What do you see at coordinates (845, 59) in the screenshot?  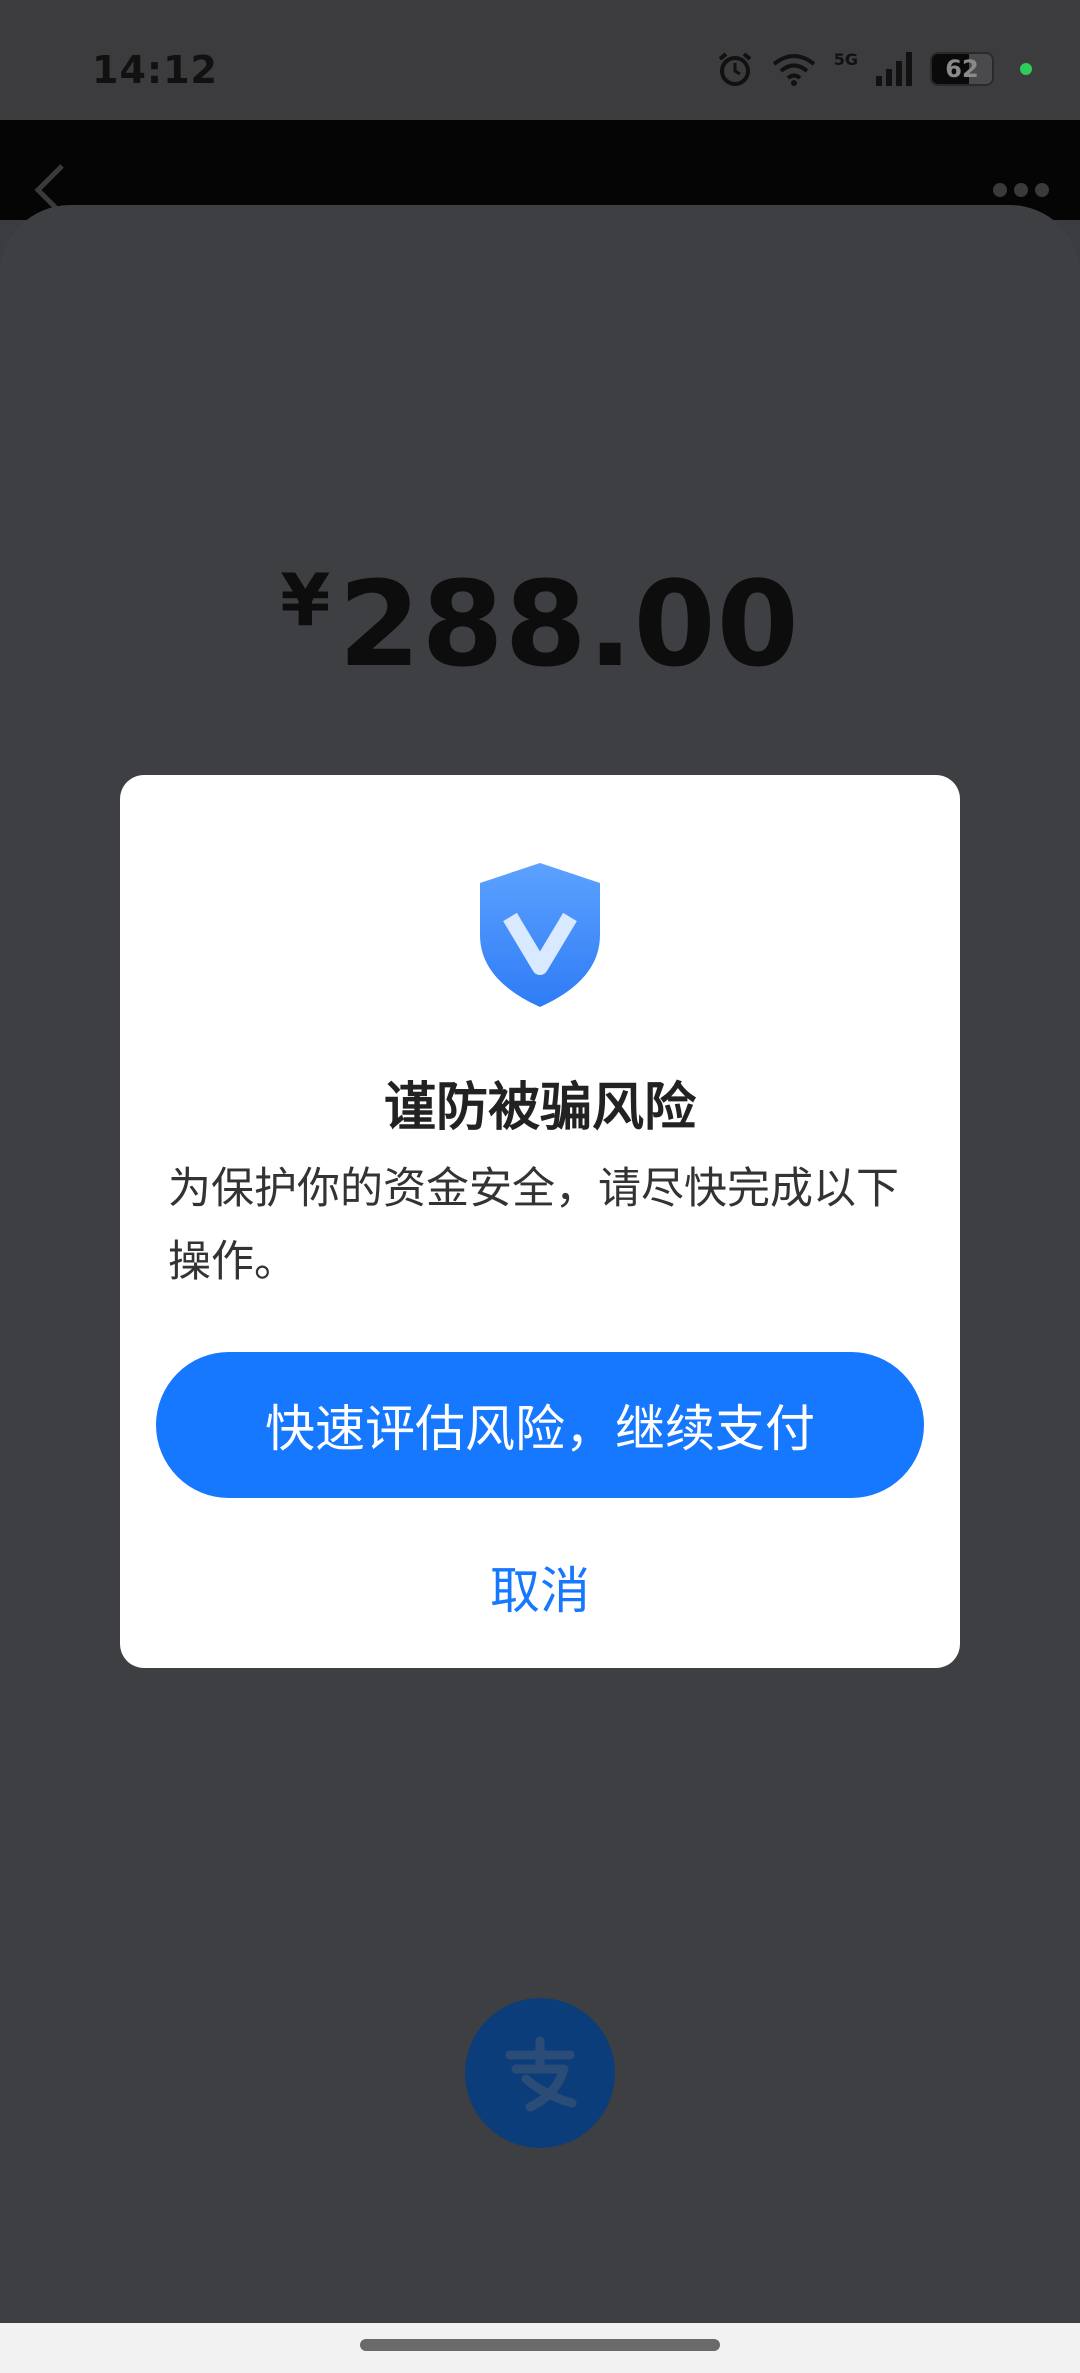 I see `network-label: 5G` at bounding box center [845, 59].